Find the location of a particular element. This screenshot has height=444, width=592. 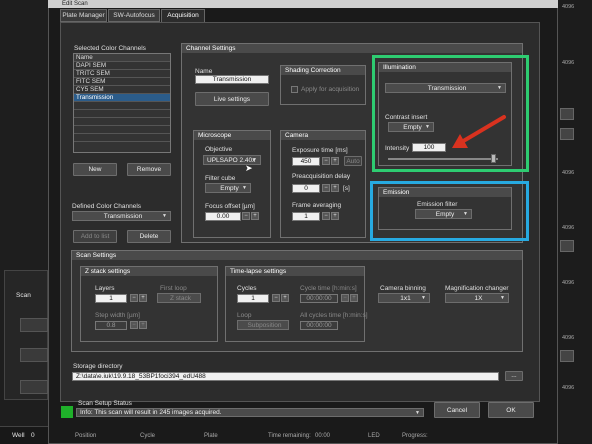

frame-averaging-input: 1 is located at coordinates (306, 216).